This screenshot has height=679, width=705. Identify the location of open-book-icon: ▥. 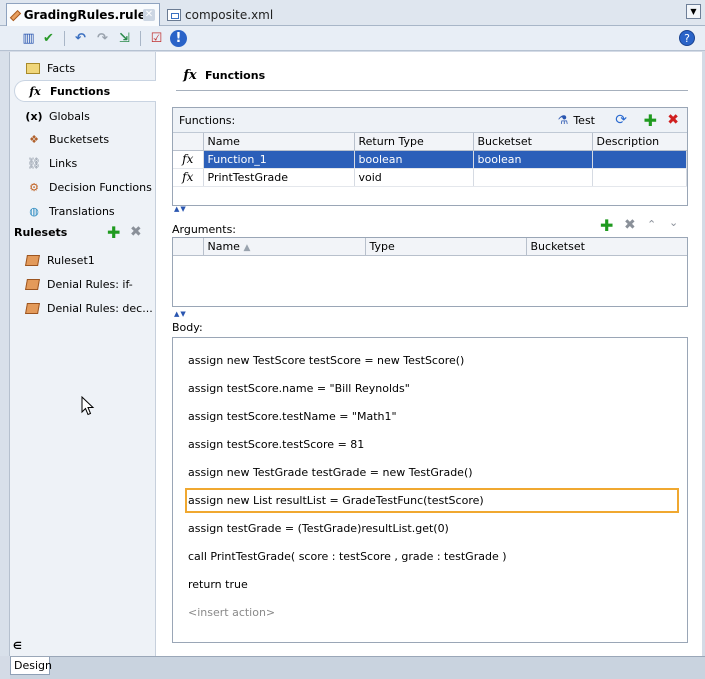
(28, 38).